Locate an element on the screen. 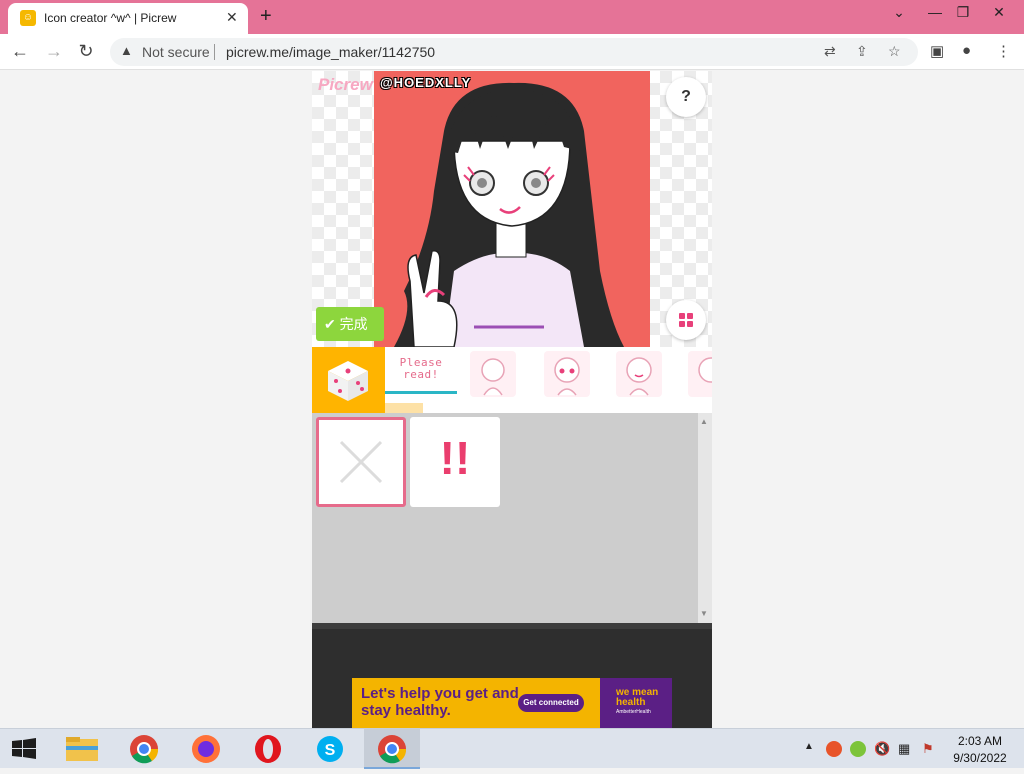  item-exclamation: !! is located at coordinates (455, 462).